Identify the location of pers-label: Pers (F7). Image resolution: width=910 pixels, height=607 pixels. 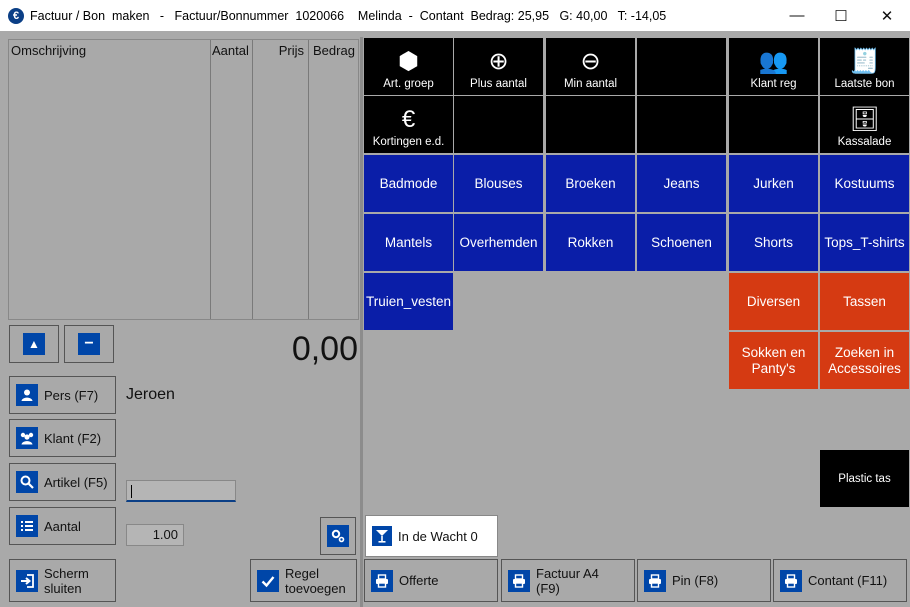
(71, 395).